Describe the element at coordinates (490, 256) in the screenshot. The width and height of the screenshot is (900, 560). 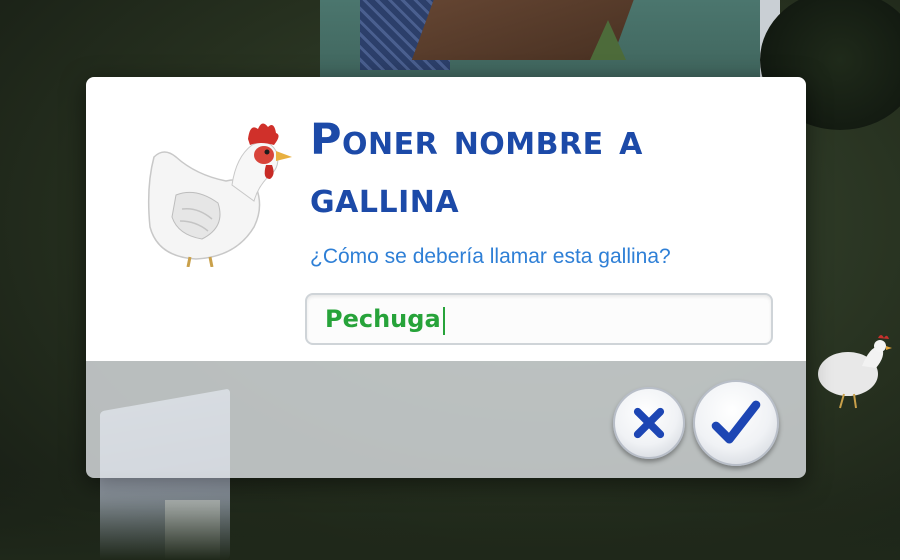
I see `name-prompt-question: ¿Cómo se debería llamar esta gallina?` at that location.